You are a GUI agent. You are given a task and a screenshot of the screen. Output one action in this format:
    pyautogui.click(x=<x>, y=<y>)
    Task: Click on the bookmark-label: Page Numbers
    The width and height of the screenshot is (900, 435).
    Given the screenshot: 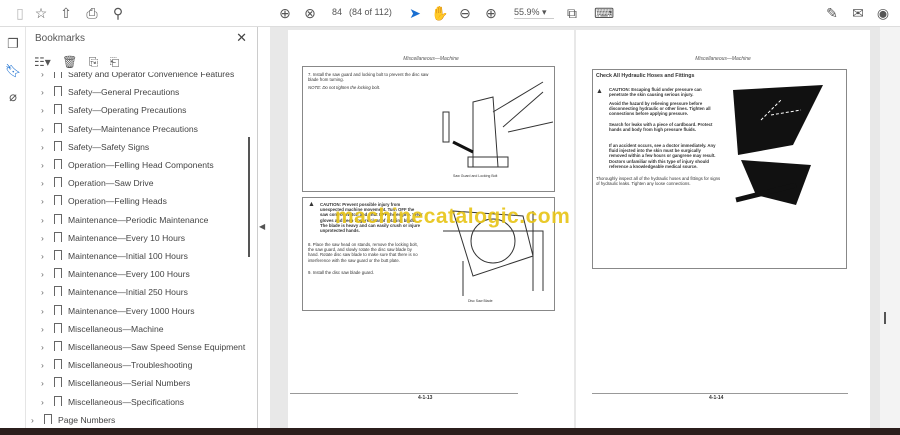 What is the action you would take?
    pyautogui.click(x=87, y=419)
    